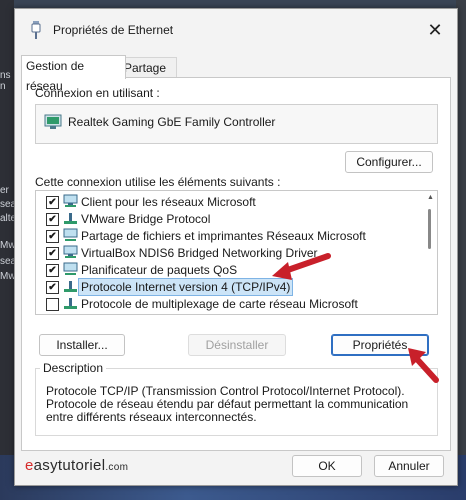  What do you see at coordinates (4, 190) in the screenshot?
I see `background-text: er` at bounding box center [4, 190].